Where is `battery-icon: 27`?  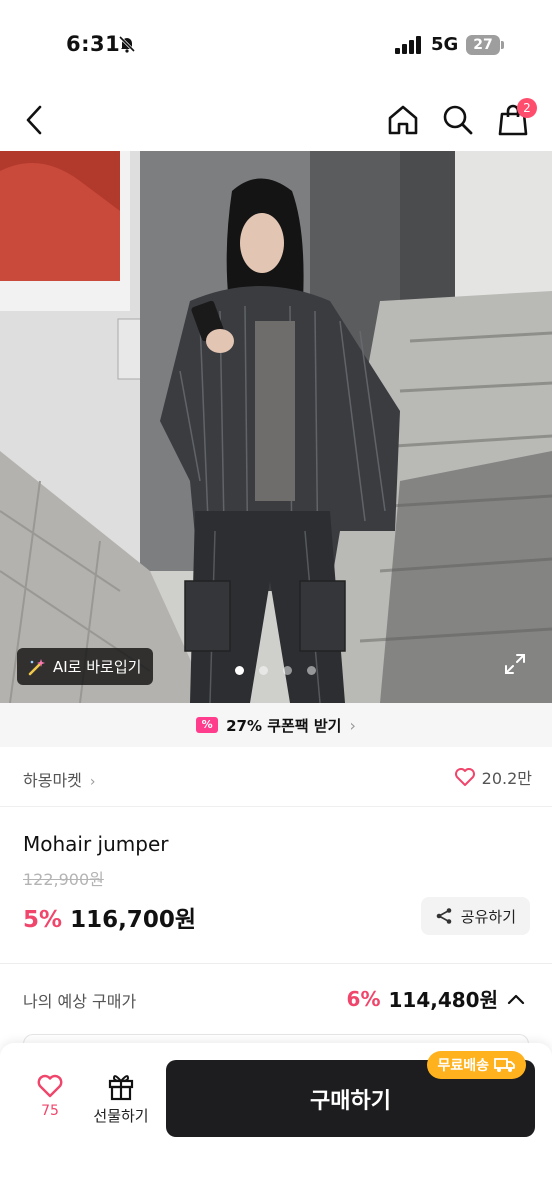 battery-icon: 27 is located at coordinates (483, 45).